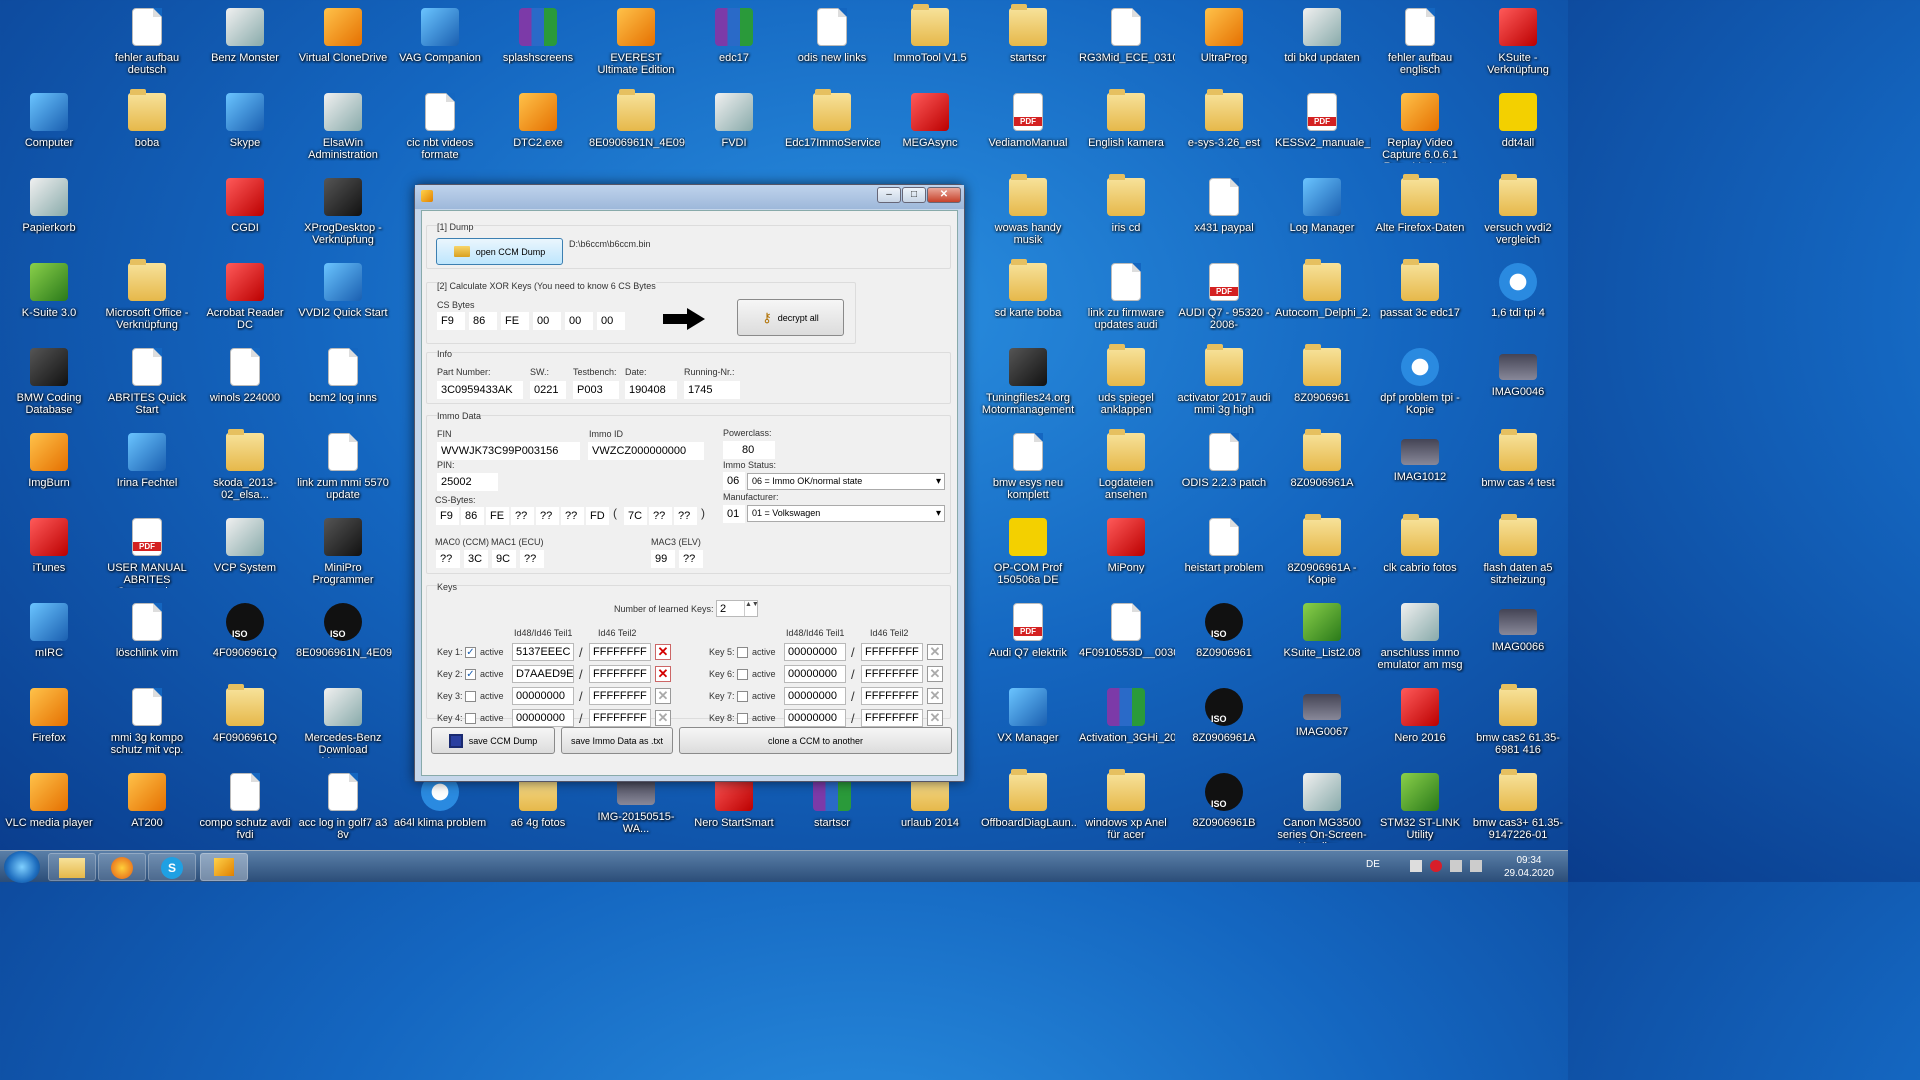  I want to click on cs-byte-field: F9, so click(451, 321).